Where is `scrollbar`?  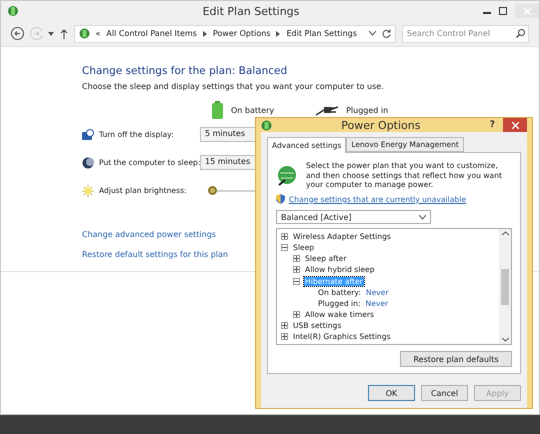
scrollbar is located at coordinates (505, 286).